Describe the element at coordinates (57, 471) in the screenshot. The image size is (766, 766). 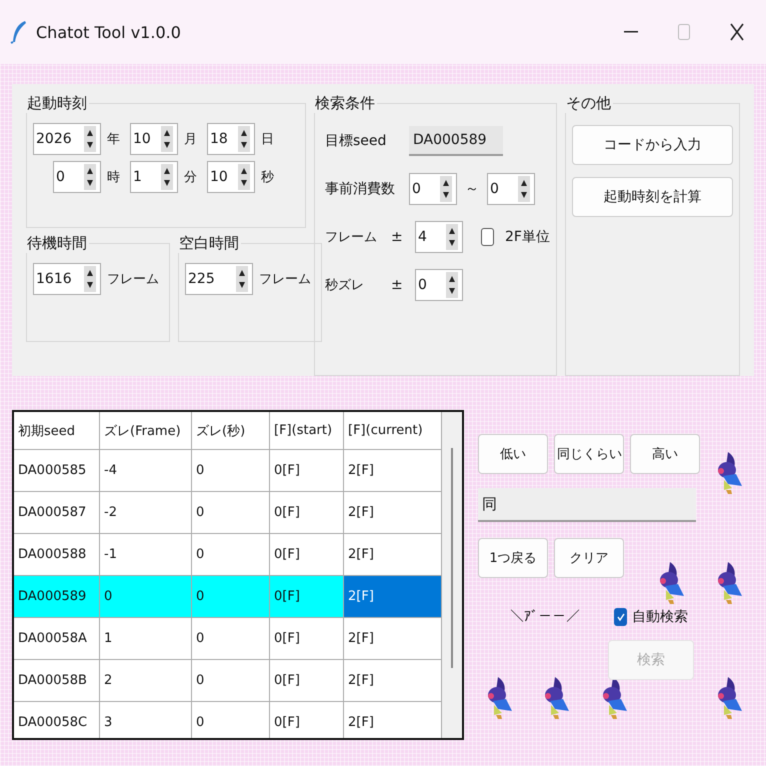
I see `table-cell: DA000585` at that location.